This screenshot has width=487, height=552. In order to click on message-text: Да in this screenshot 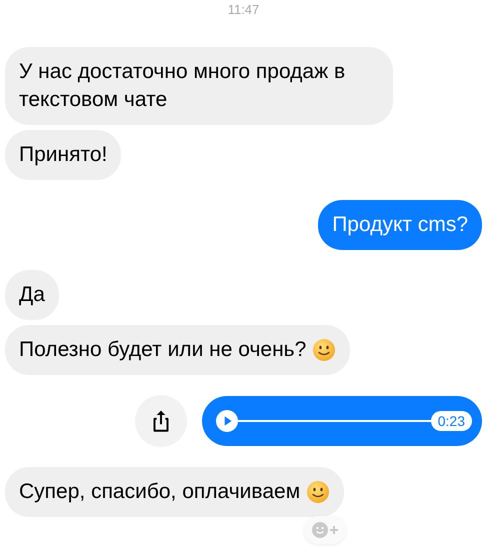, I will do `click(32, 295)`.